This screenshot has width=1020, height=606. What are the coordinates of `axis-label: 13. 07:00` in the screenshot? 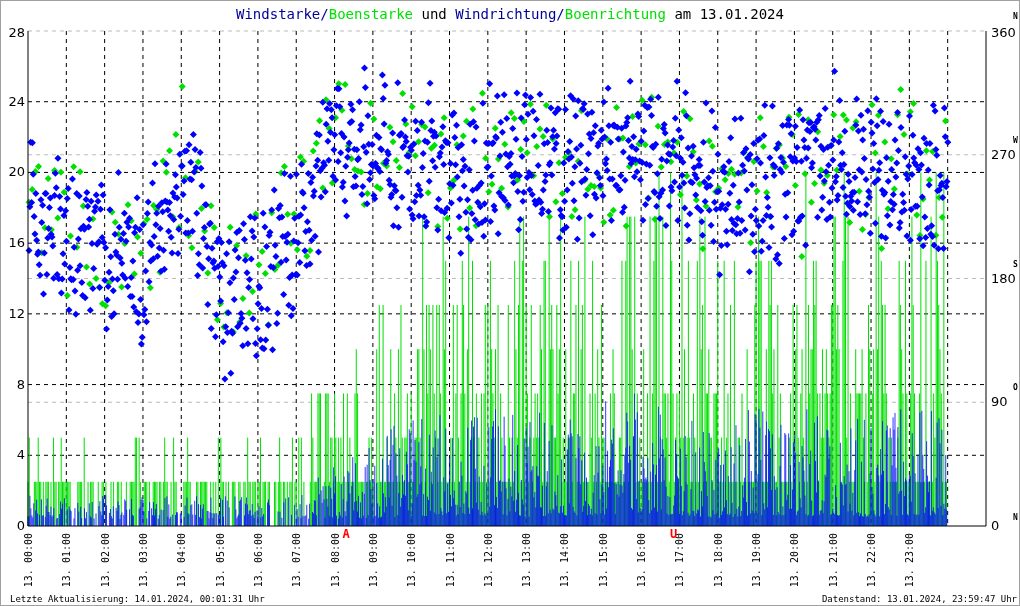 It's located at (297, 560).